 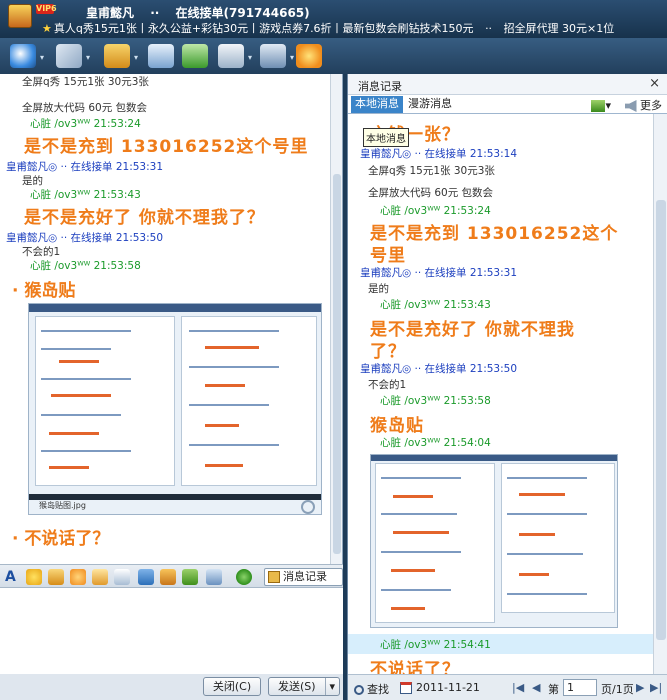 What do you see at coordinates (73, 56) in the screenshot?
I see `voice-call-icon: ▾` at bounding box center [73, 56].